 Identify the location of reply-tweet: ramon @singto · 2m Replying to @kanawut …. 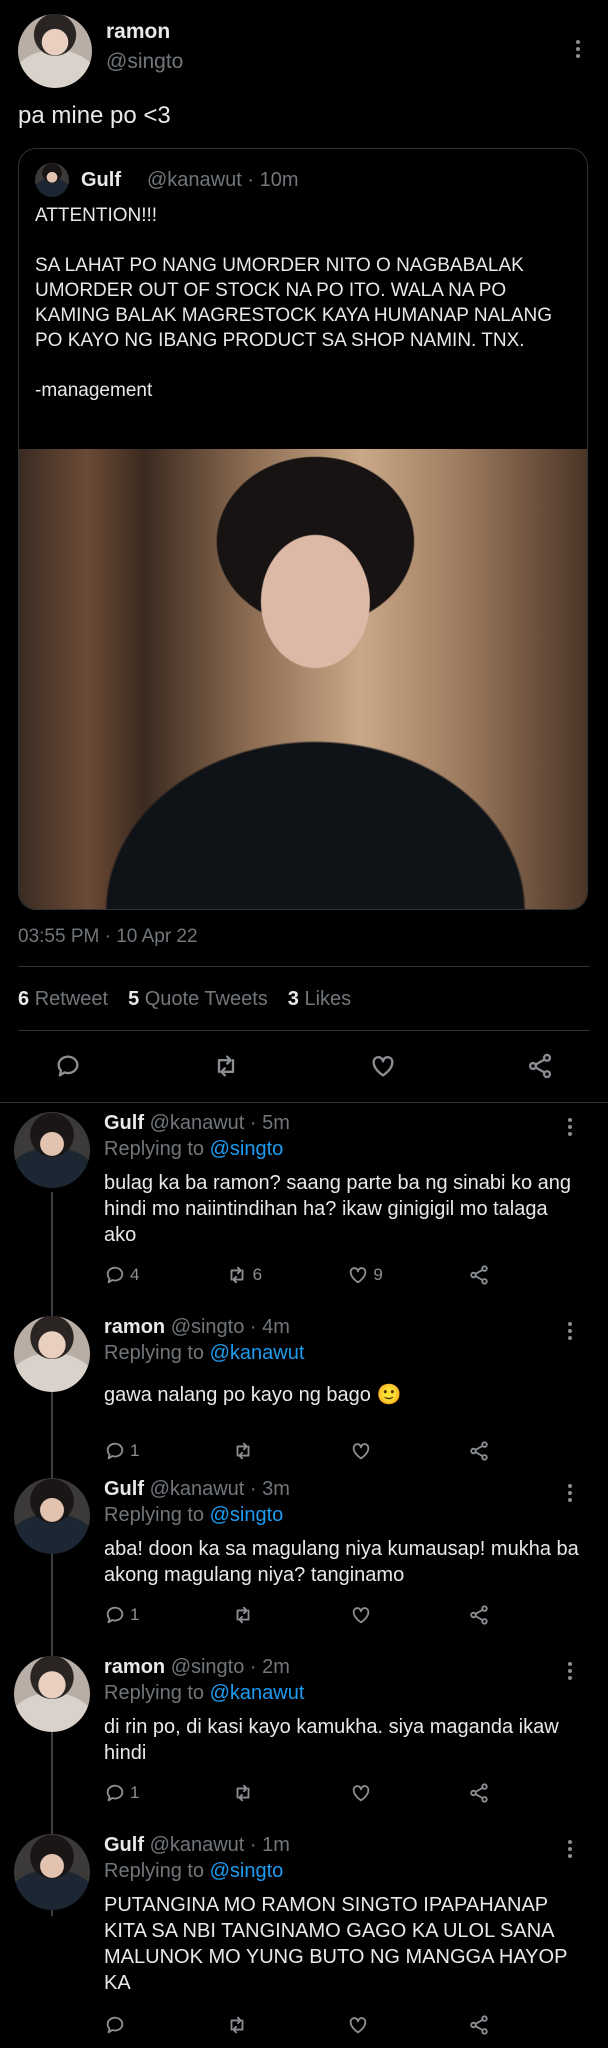
(304, 1786).